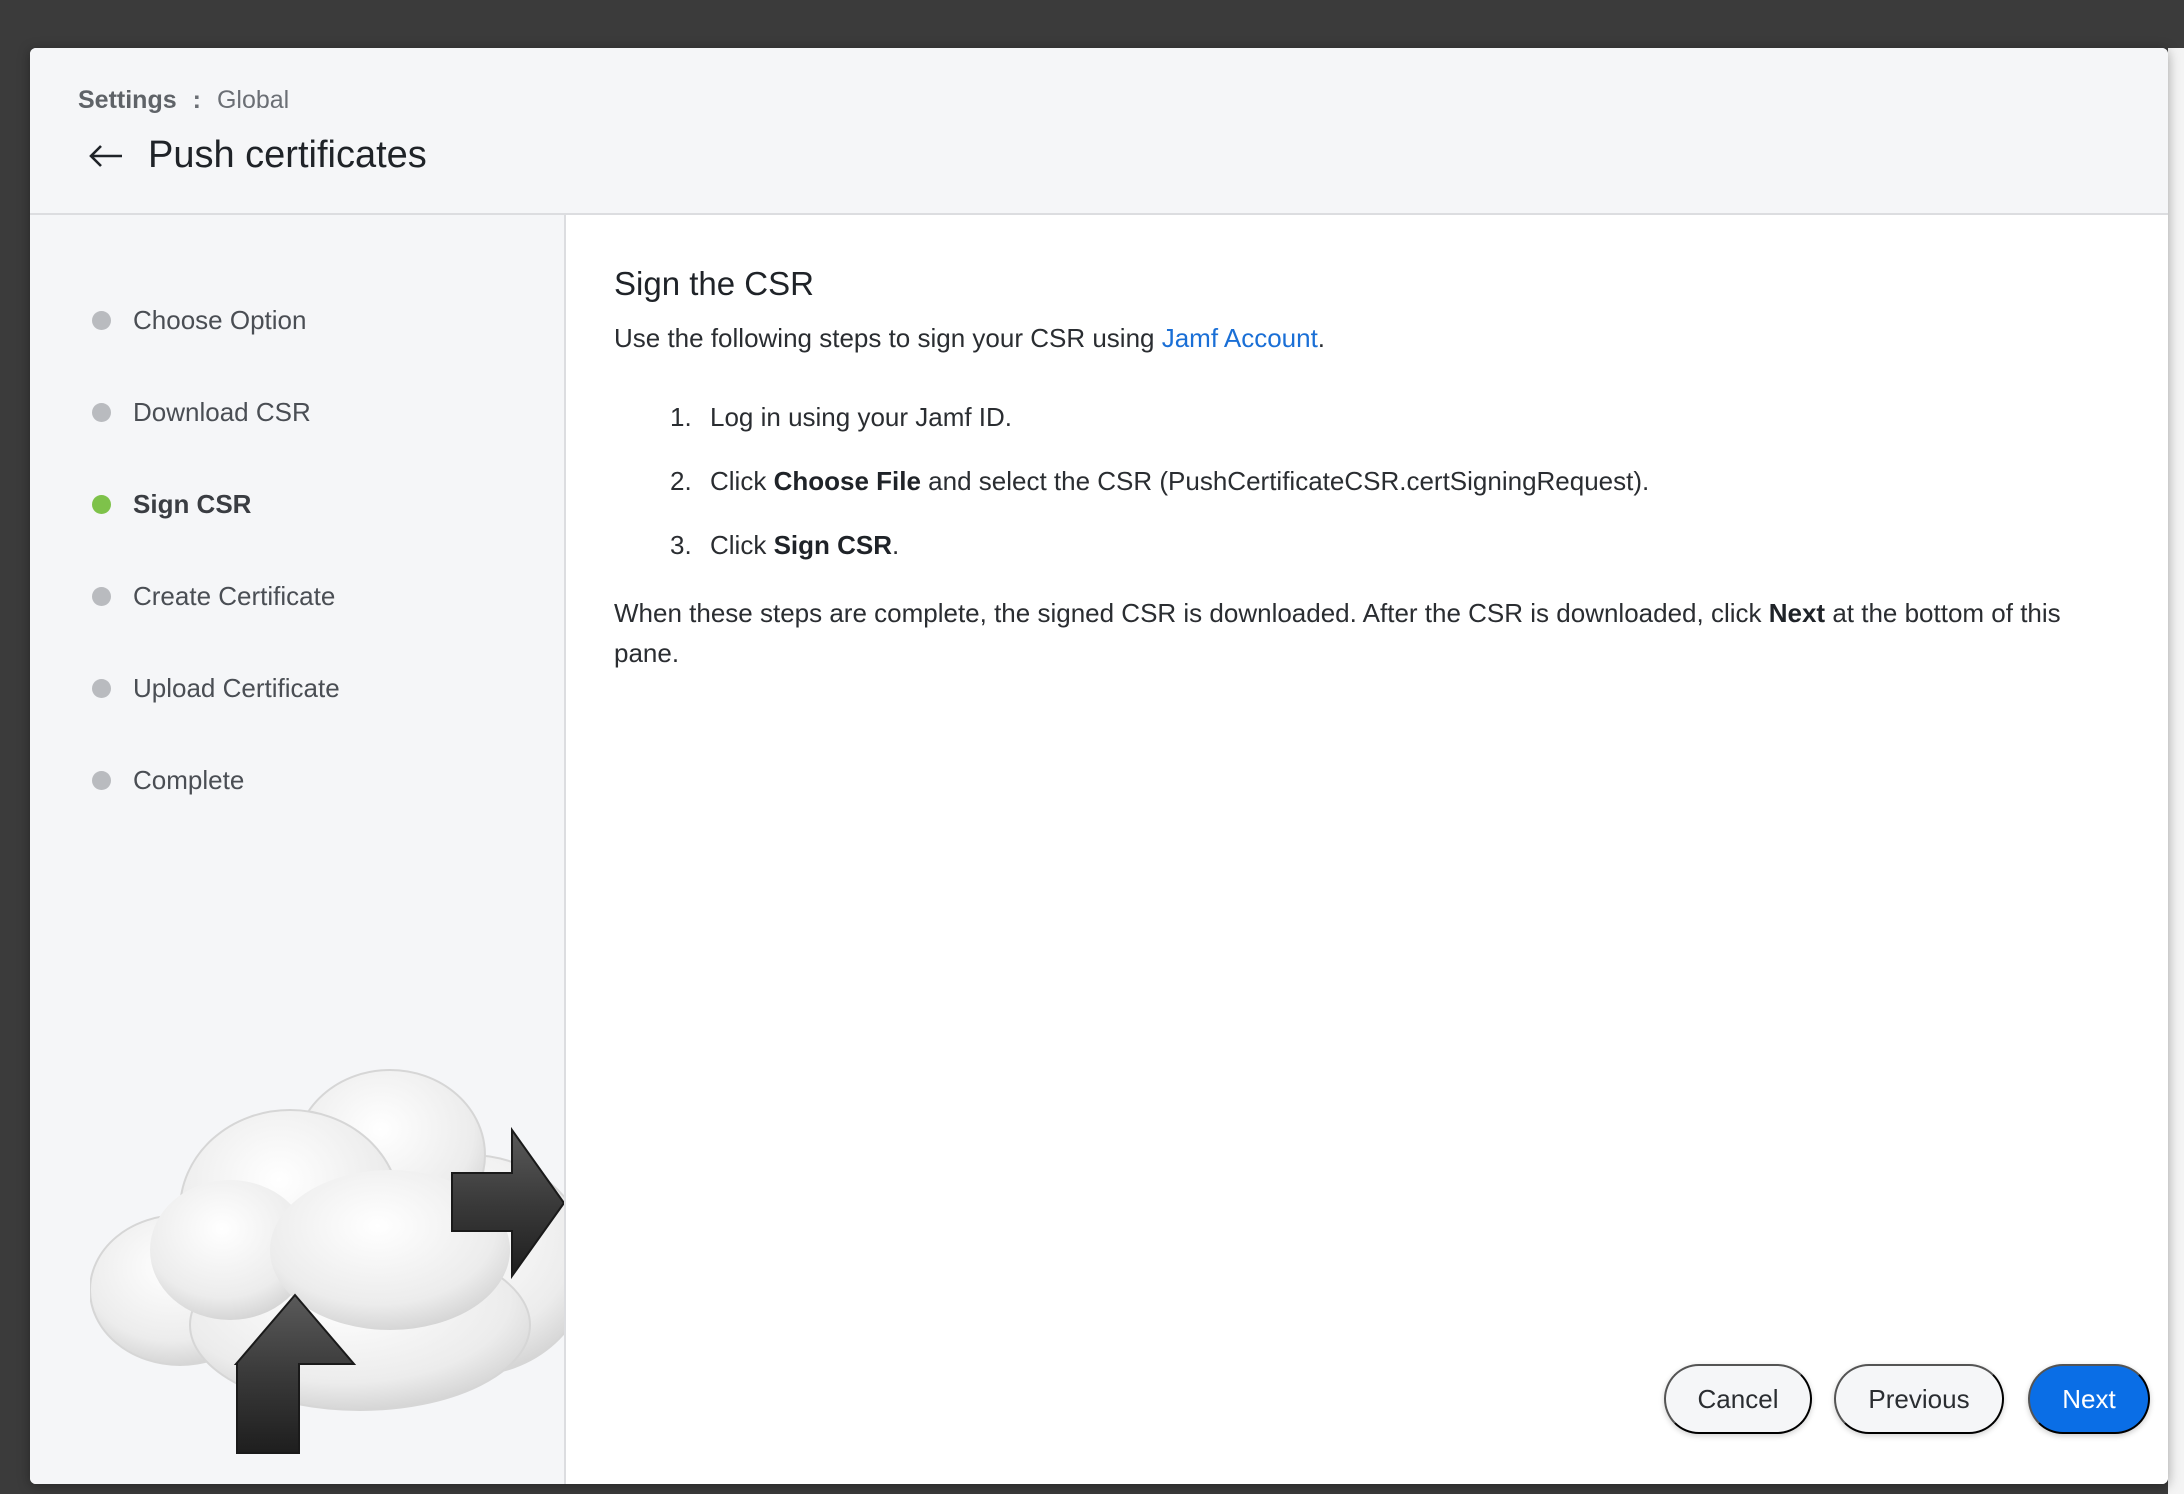 This screenshot has height=1494, width=2184. Describe the element at coordinates (833, 544) in the screenshot. I see `list-item-bold: Sign CSR` at that location.